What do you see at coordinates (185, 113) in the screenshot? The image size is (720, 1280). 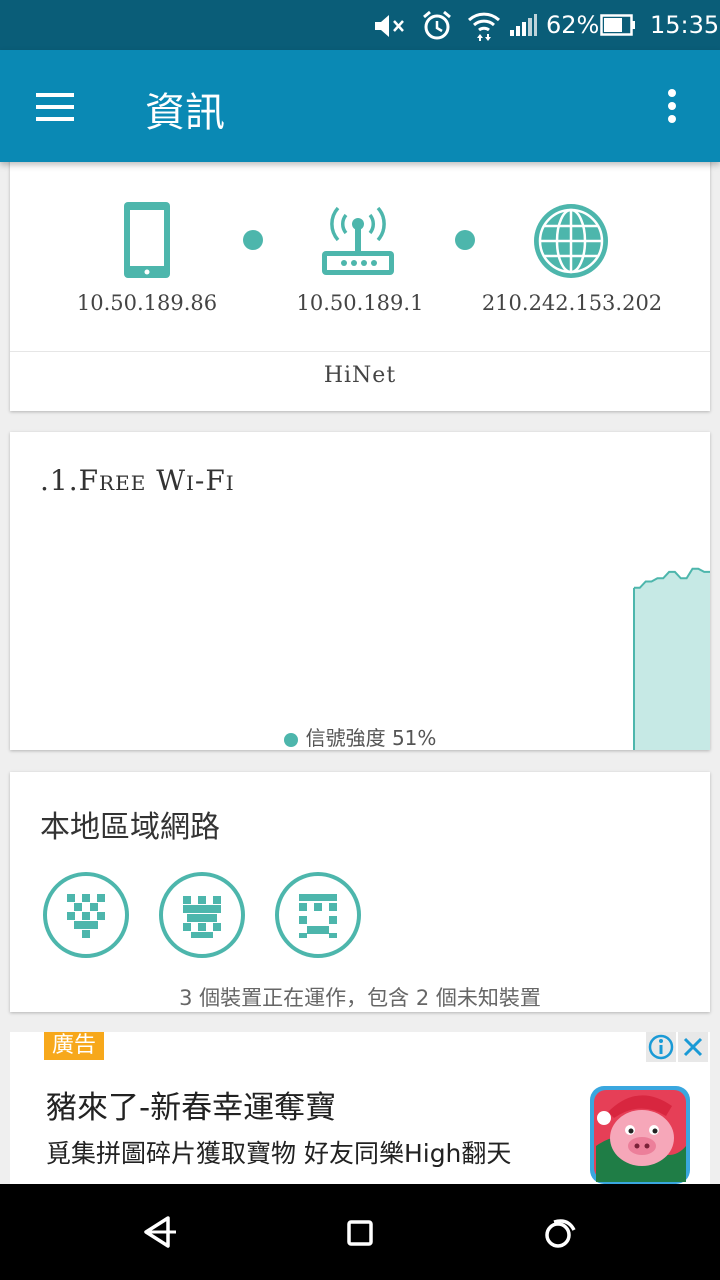 I see `page-title: 資訊` at bounding box center [185, 113].